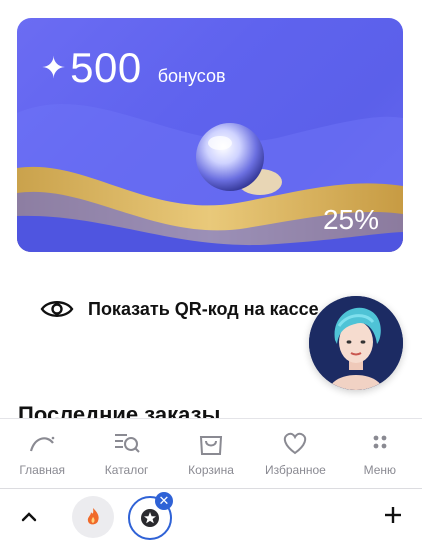  I want to click on cart-bag-icon, so click(211, 445).